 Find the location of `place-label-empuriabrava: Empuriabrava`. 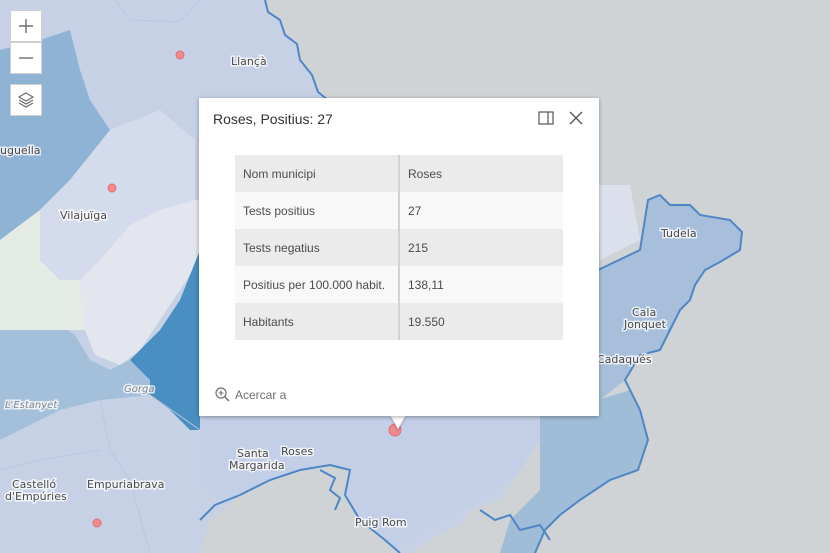

place-label-empuriabrava: Empuriabrava is located at coordinates (125, 484).